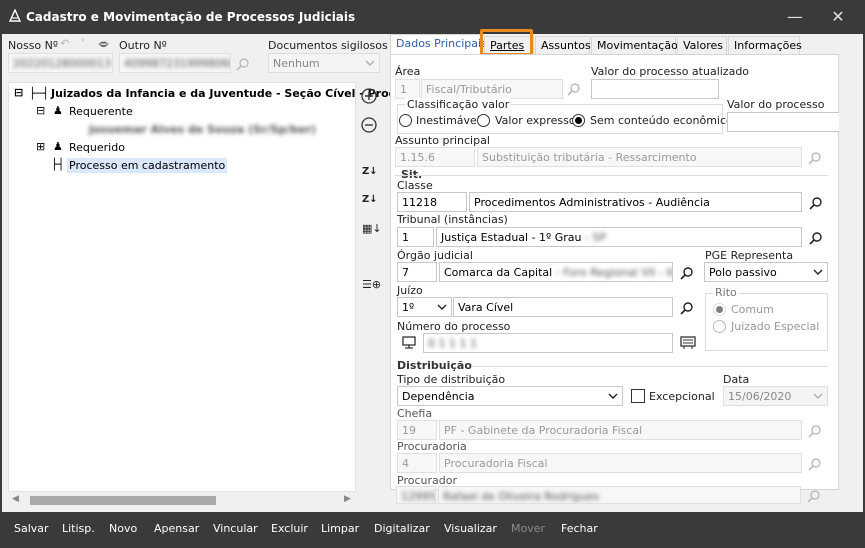 Image resolution: width=865 pixels, height=548 pixels. Describe the element at coordinates (424, 307) in the screenshot. I see `juizo-select: 1º` at that location.